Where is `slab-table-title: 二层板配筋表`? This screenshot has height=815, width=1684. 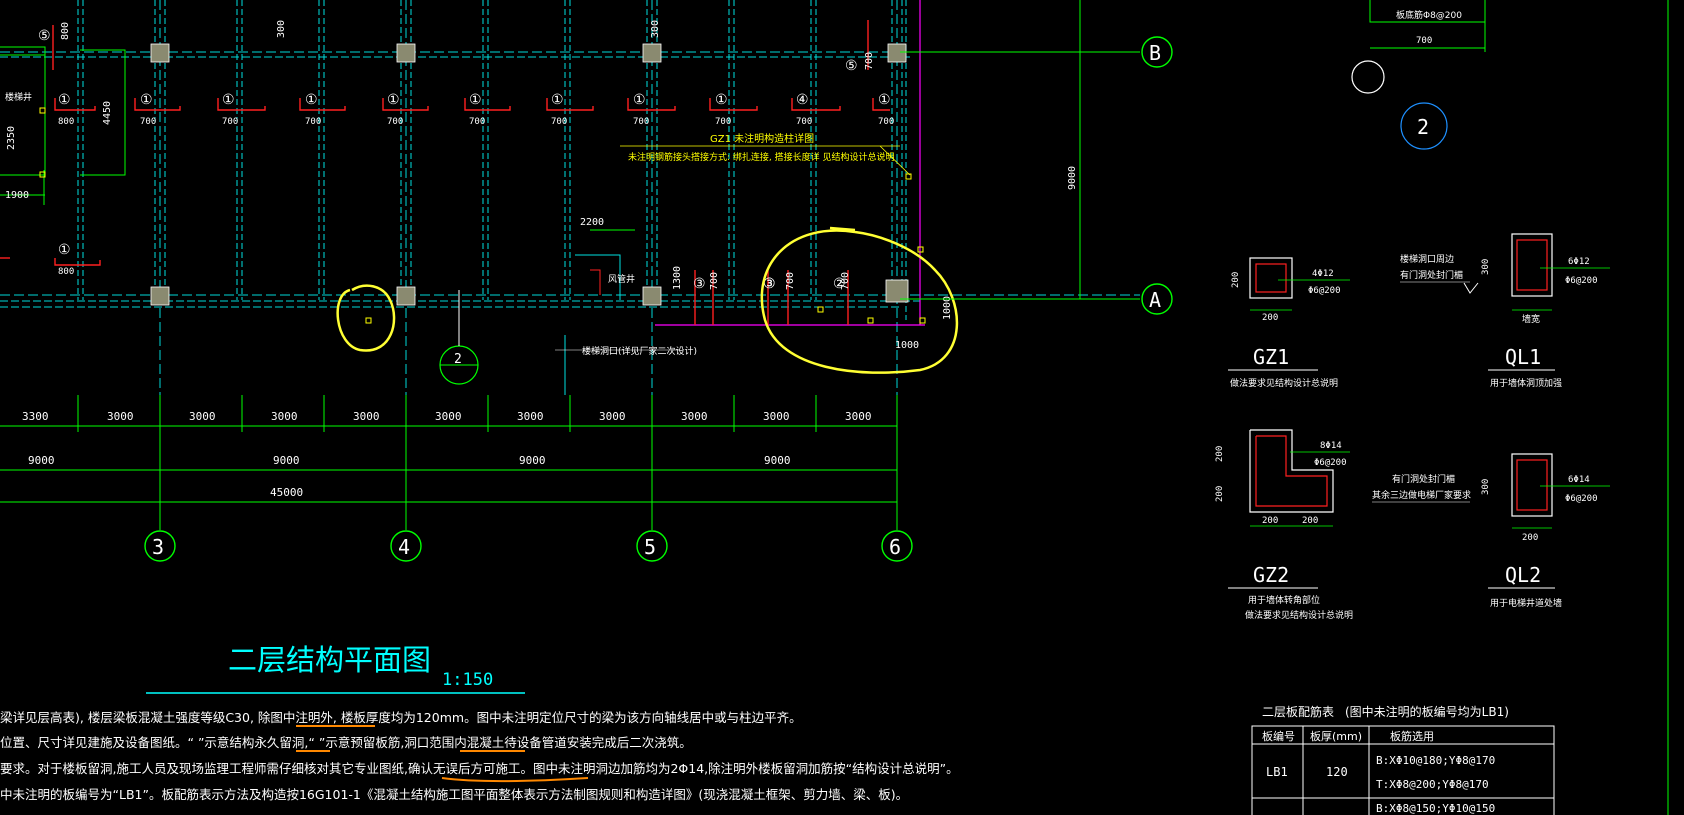
slab-table-title: 二层板配筋表 is located at coordinates (1298, 711).